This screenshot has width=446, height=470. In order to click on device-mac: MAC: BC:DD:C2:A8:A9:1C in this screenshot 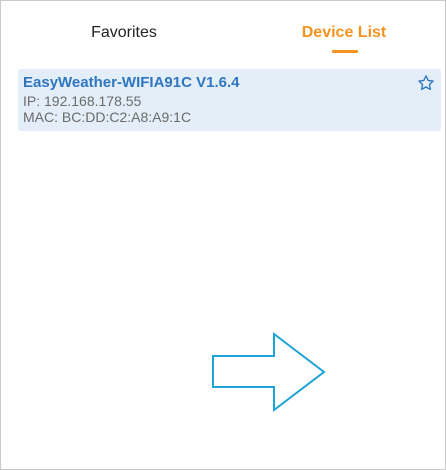, I will do `click(107, 117)`.